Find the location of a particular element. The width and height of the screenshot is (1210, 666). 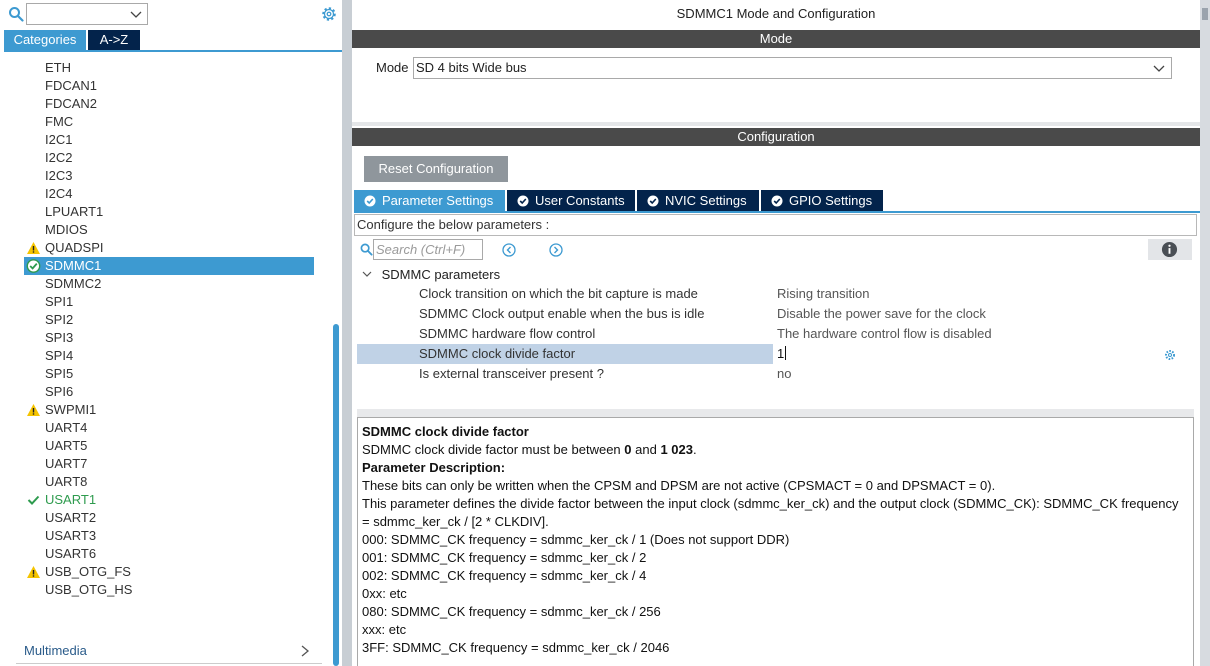

description-heading: Parameter Description: is located at coordinates (434, 467).